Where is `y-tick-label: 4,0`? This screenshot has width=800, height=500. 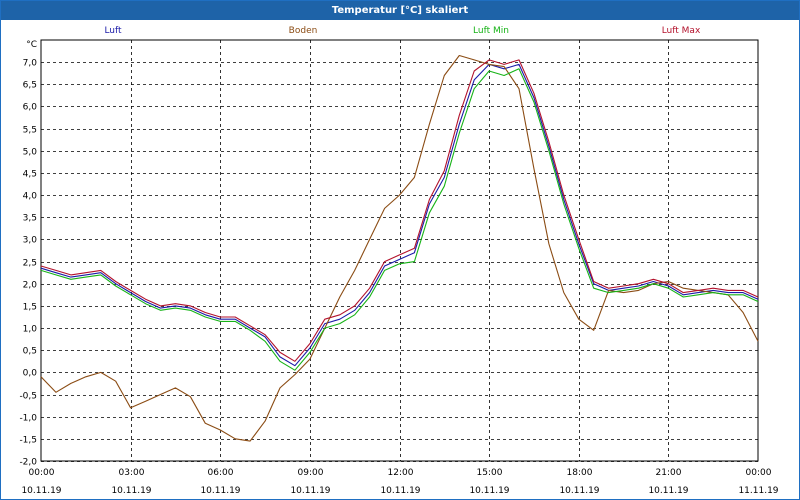 y-tick-label: 4,0 is located at coordinates (30, 197).